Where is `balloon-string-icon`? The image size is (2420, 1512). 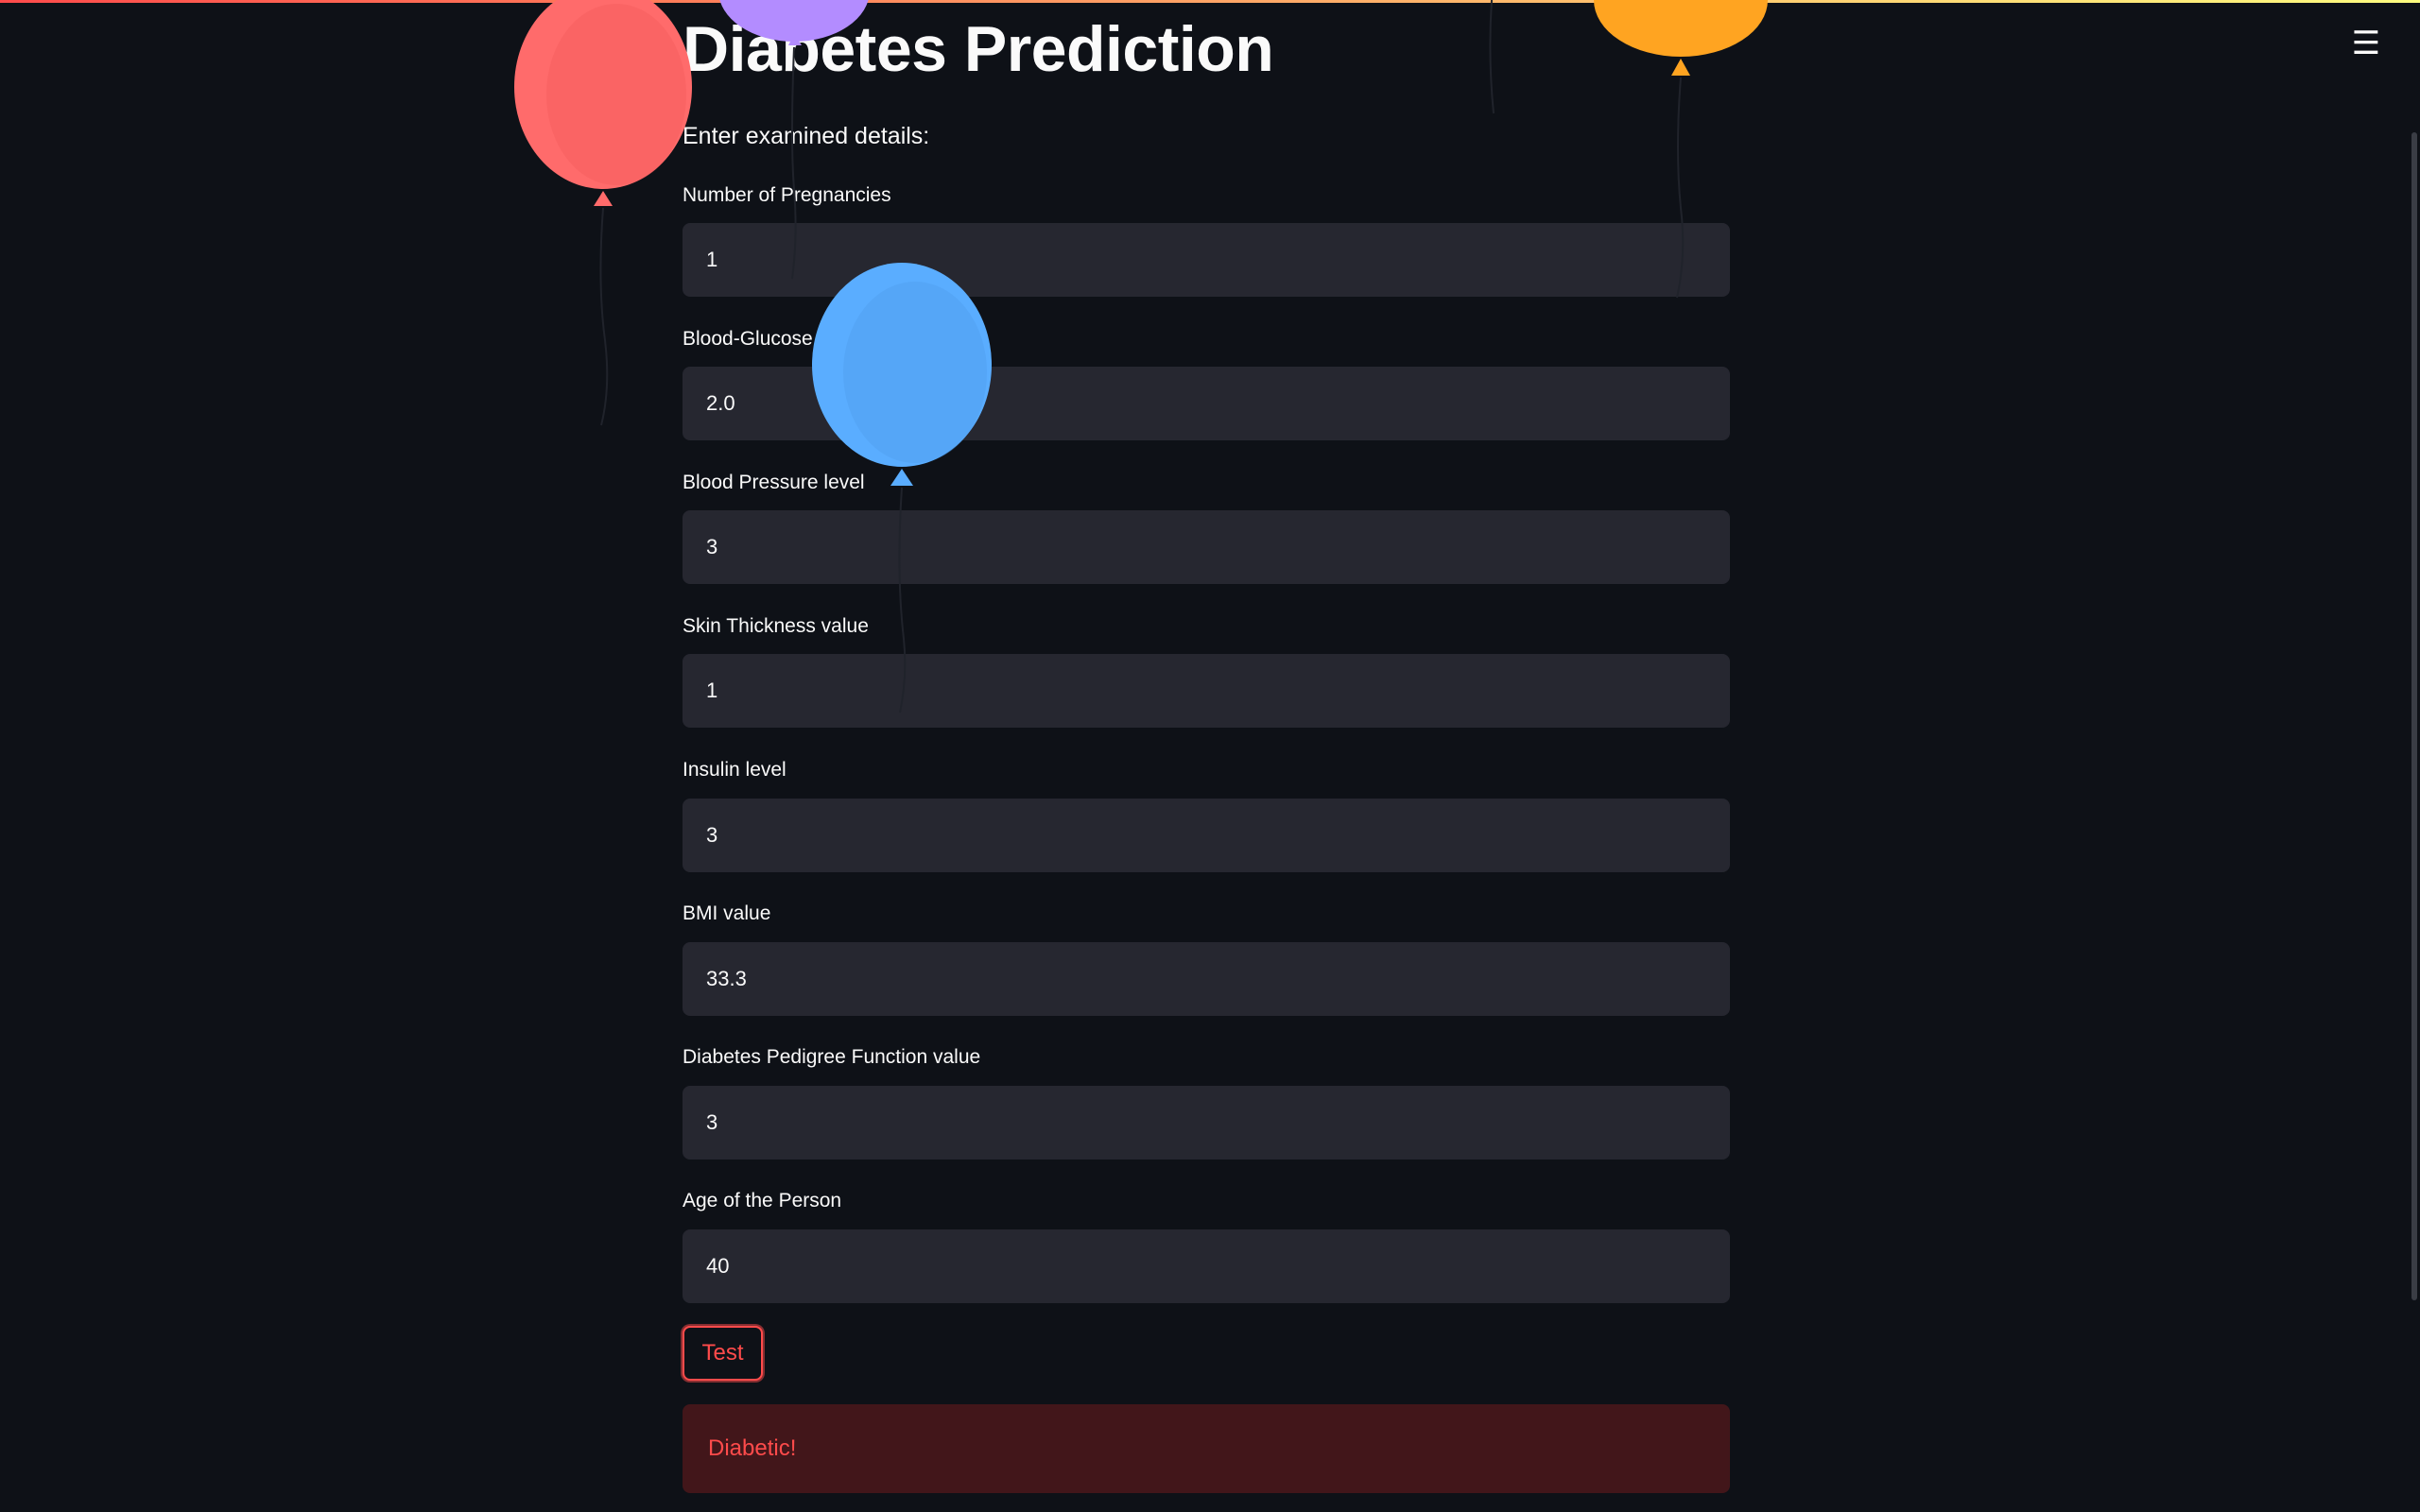
balloon-string-icon is located at coordinates (1492, 57).